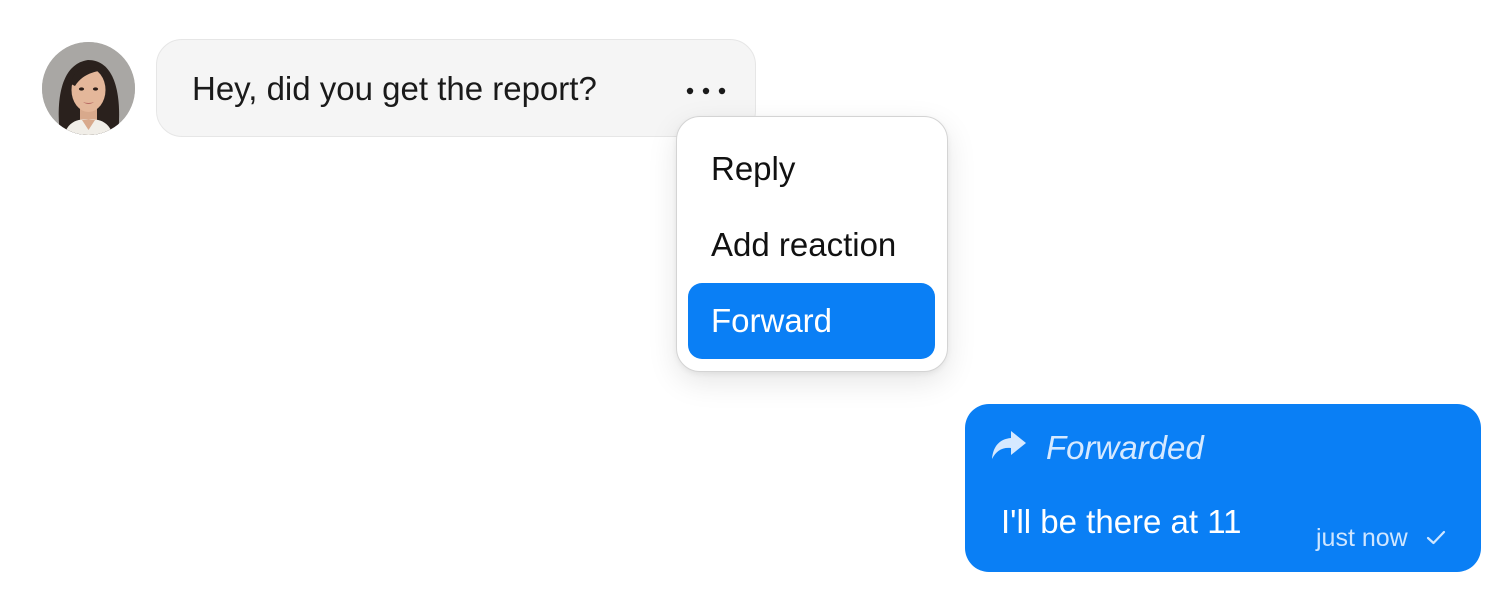 This screenshot has width=1500, height=594. Describe the element at coordinates (1223, 488) in the screenshot. I see `outgoing-message-bubble: Forwarded I'll be there at 11 just now` at that location.